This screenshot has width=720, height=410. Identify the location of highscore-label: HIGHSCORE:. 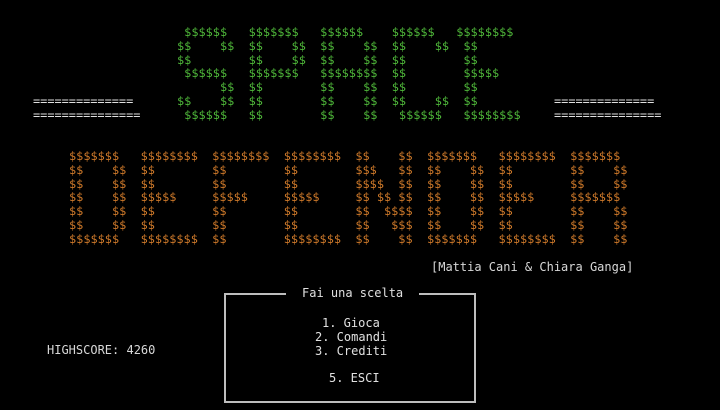
(83, 350).